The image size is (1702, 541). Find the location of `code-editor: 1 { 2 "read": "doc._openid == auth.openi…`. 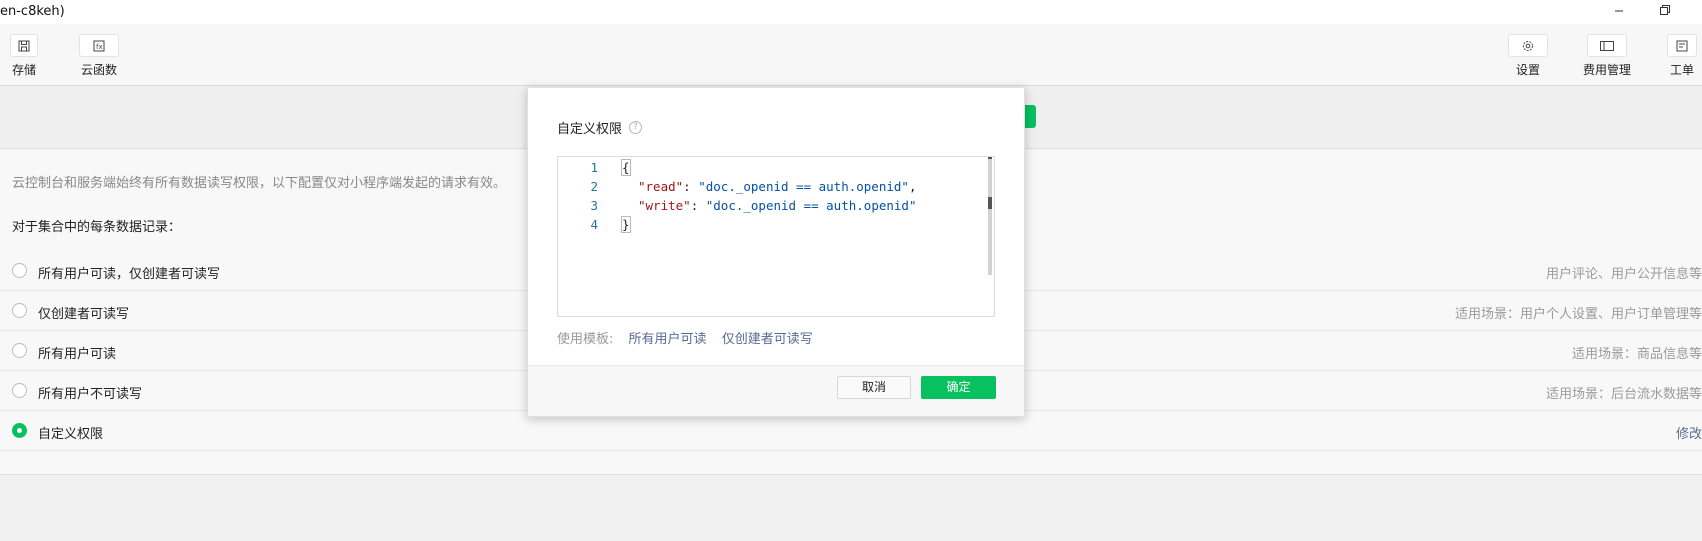

code-editor: 1 { 2 "read": "doc._openid == auth.openi… is located at coordinates (776, 236).